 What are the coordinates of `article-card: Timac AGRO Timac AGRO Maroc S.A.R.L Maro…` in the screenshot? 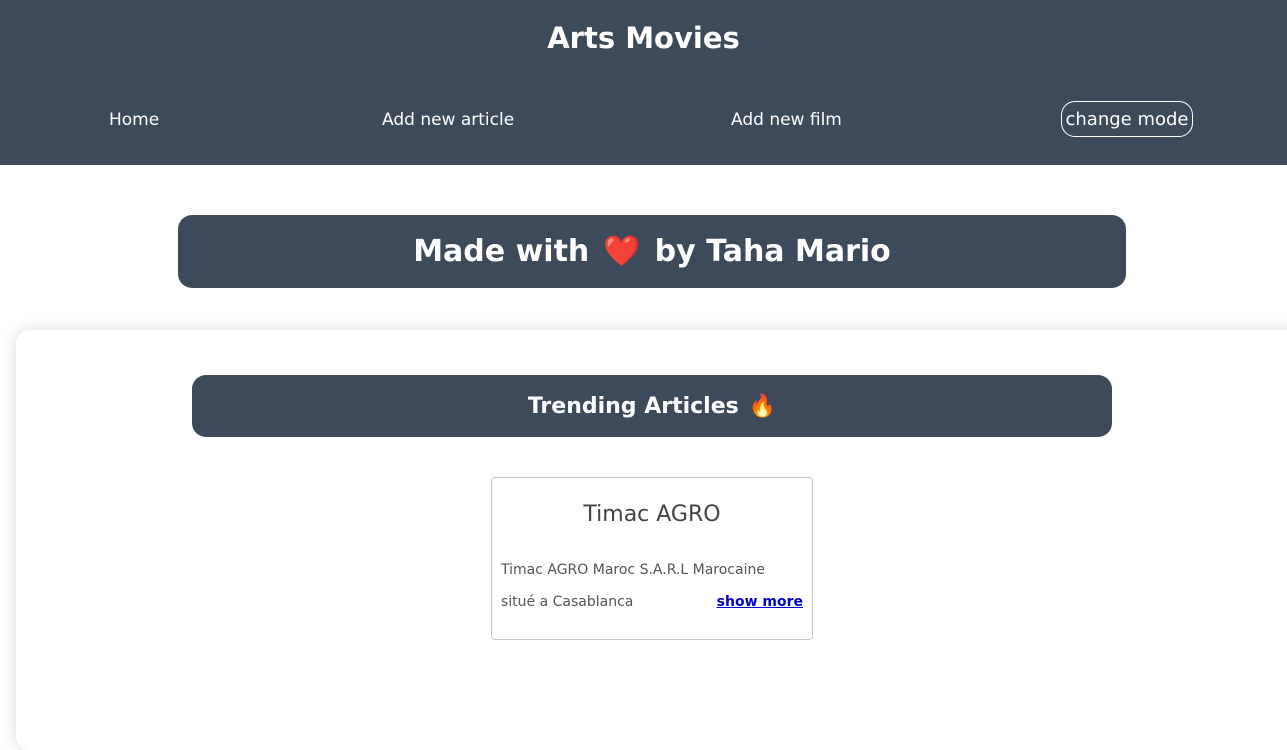 It's located at (652, 558).